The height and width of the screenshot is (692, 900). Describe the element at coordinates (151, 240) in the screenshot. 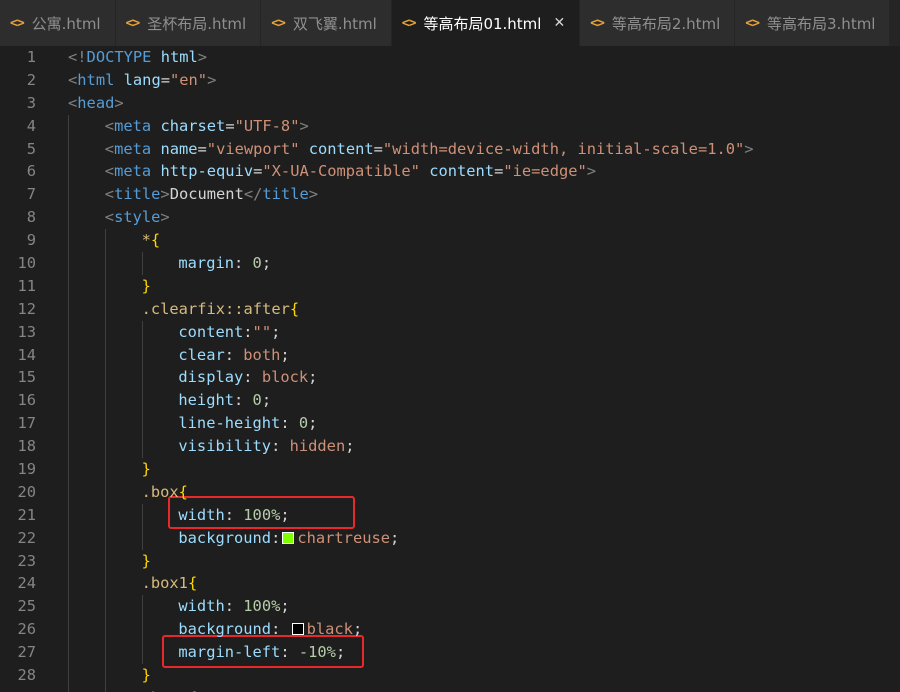

I see `code-text: *{` at that location.